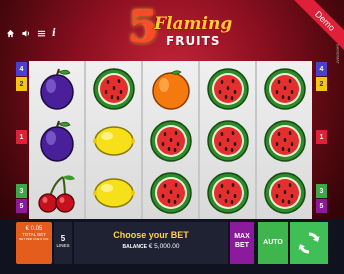 The height and width of the screenshot is (274, 344). Describe the element at coordinates (21, 84) in the screenshot. I see `payline-marker-left: 2` at that location.